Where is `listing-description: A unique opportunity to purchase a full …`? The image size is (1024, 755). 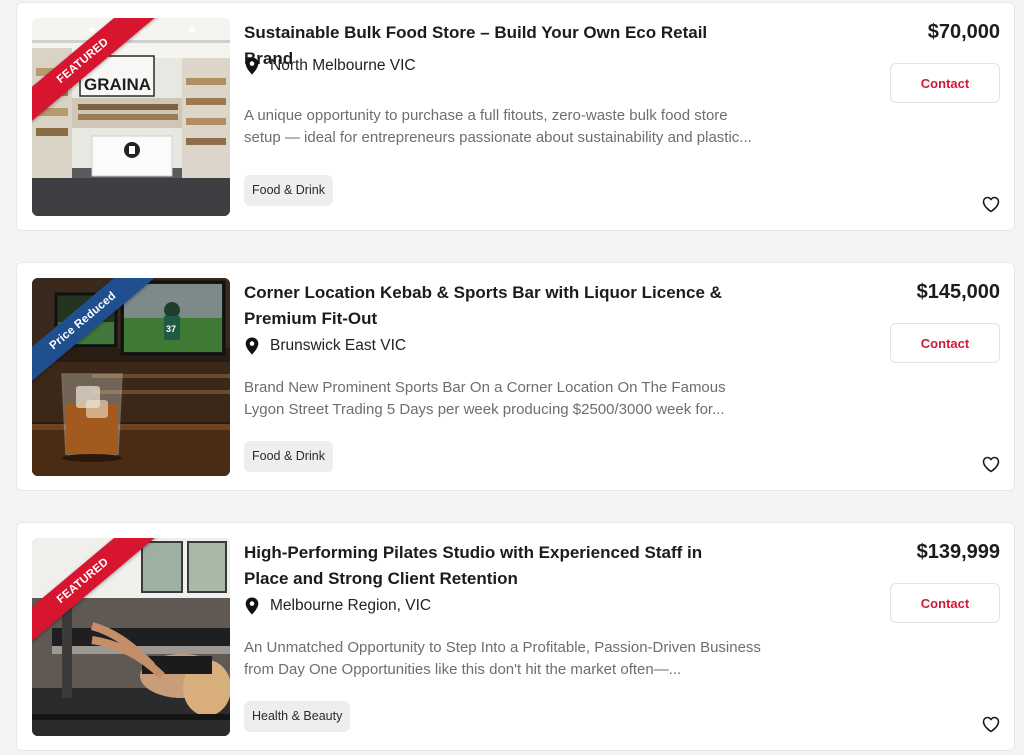
listing-description: A unique opportunity to purchase a full … is located at coordinates (498, 126).